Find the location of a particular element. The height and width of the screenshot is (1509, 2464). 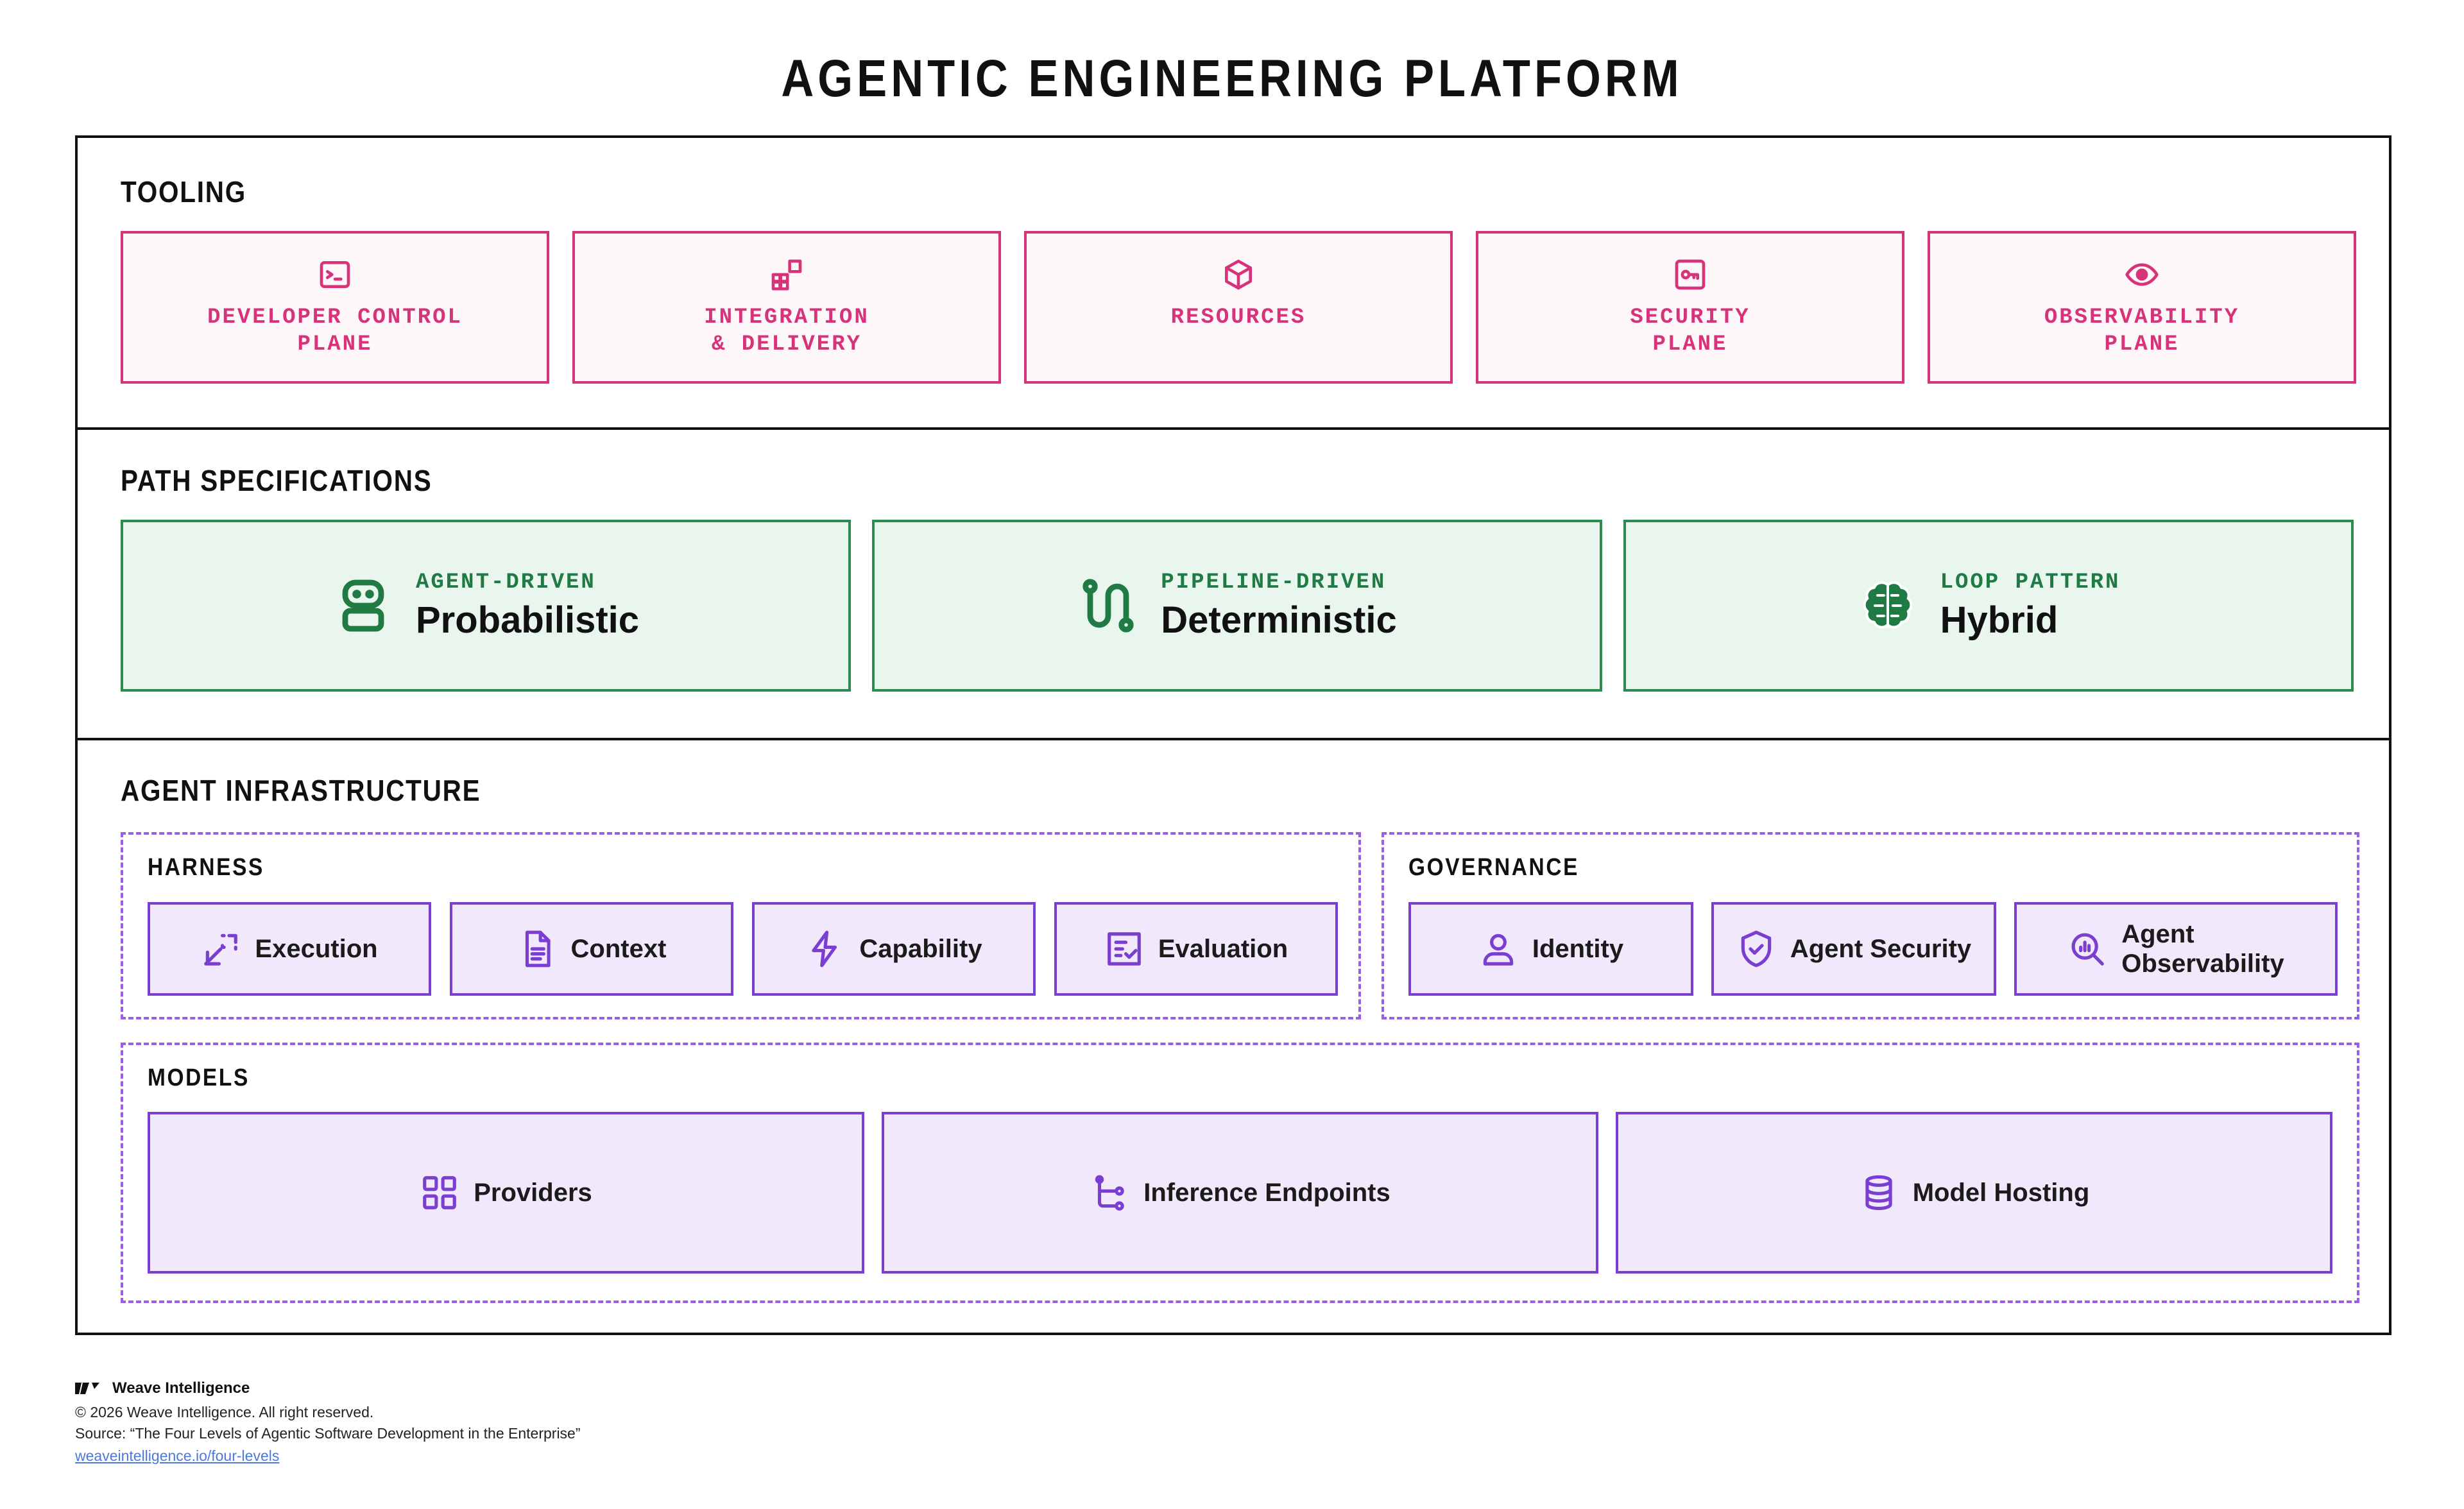

path-specifications-label: PATH SPECIFICATIONS is located at coordinates (277, 480).